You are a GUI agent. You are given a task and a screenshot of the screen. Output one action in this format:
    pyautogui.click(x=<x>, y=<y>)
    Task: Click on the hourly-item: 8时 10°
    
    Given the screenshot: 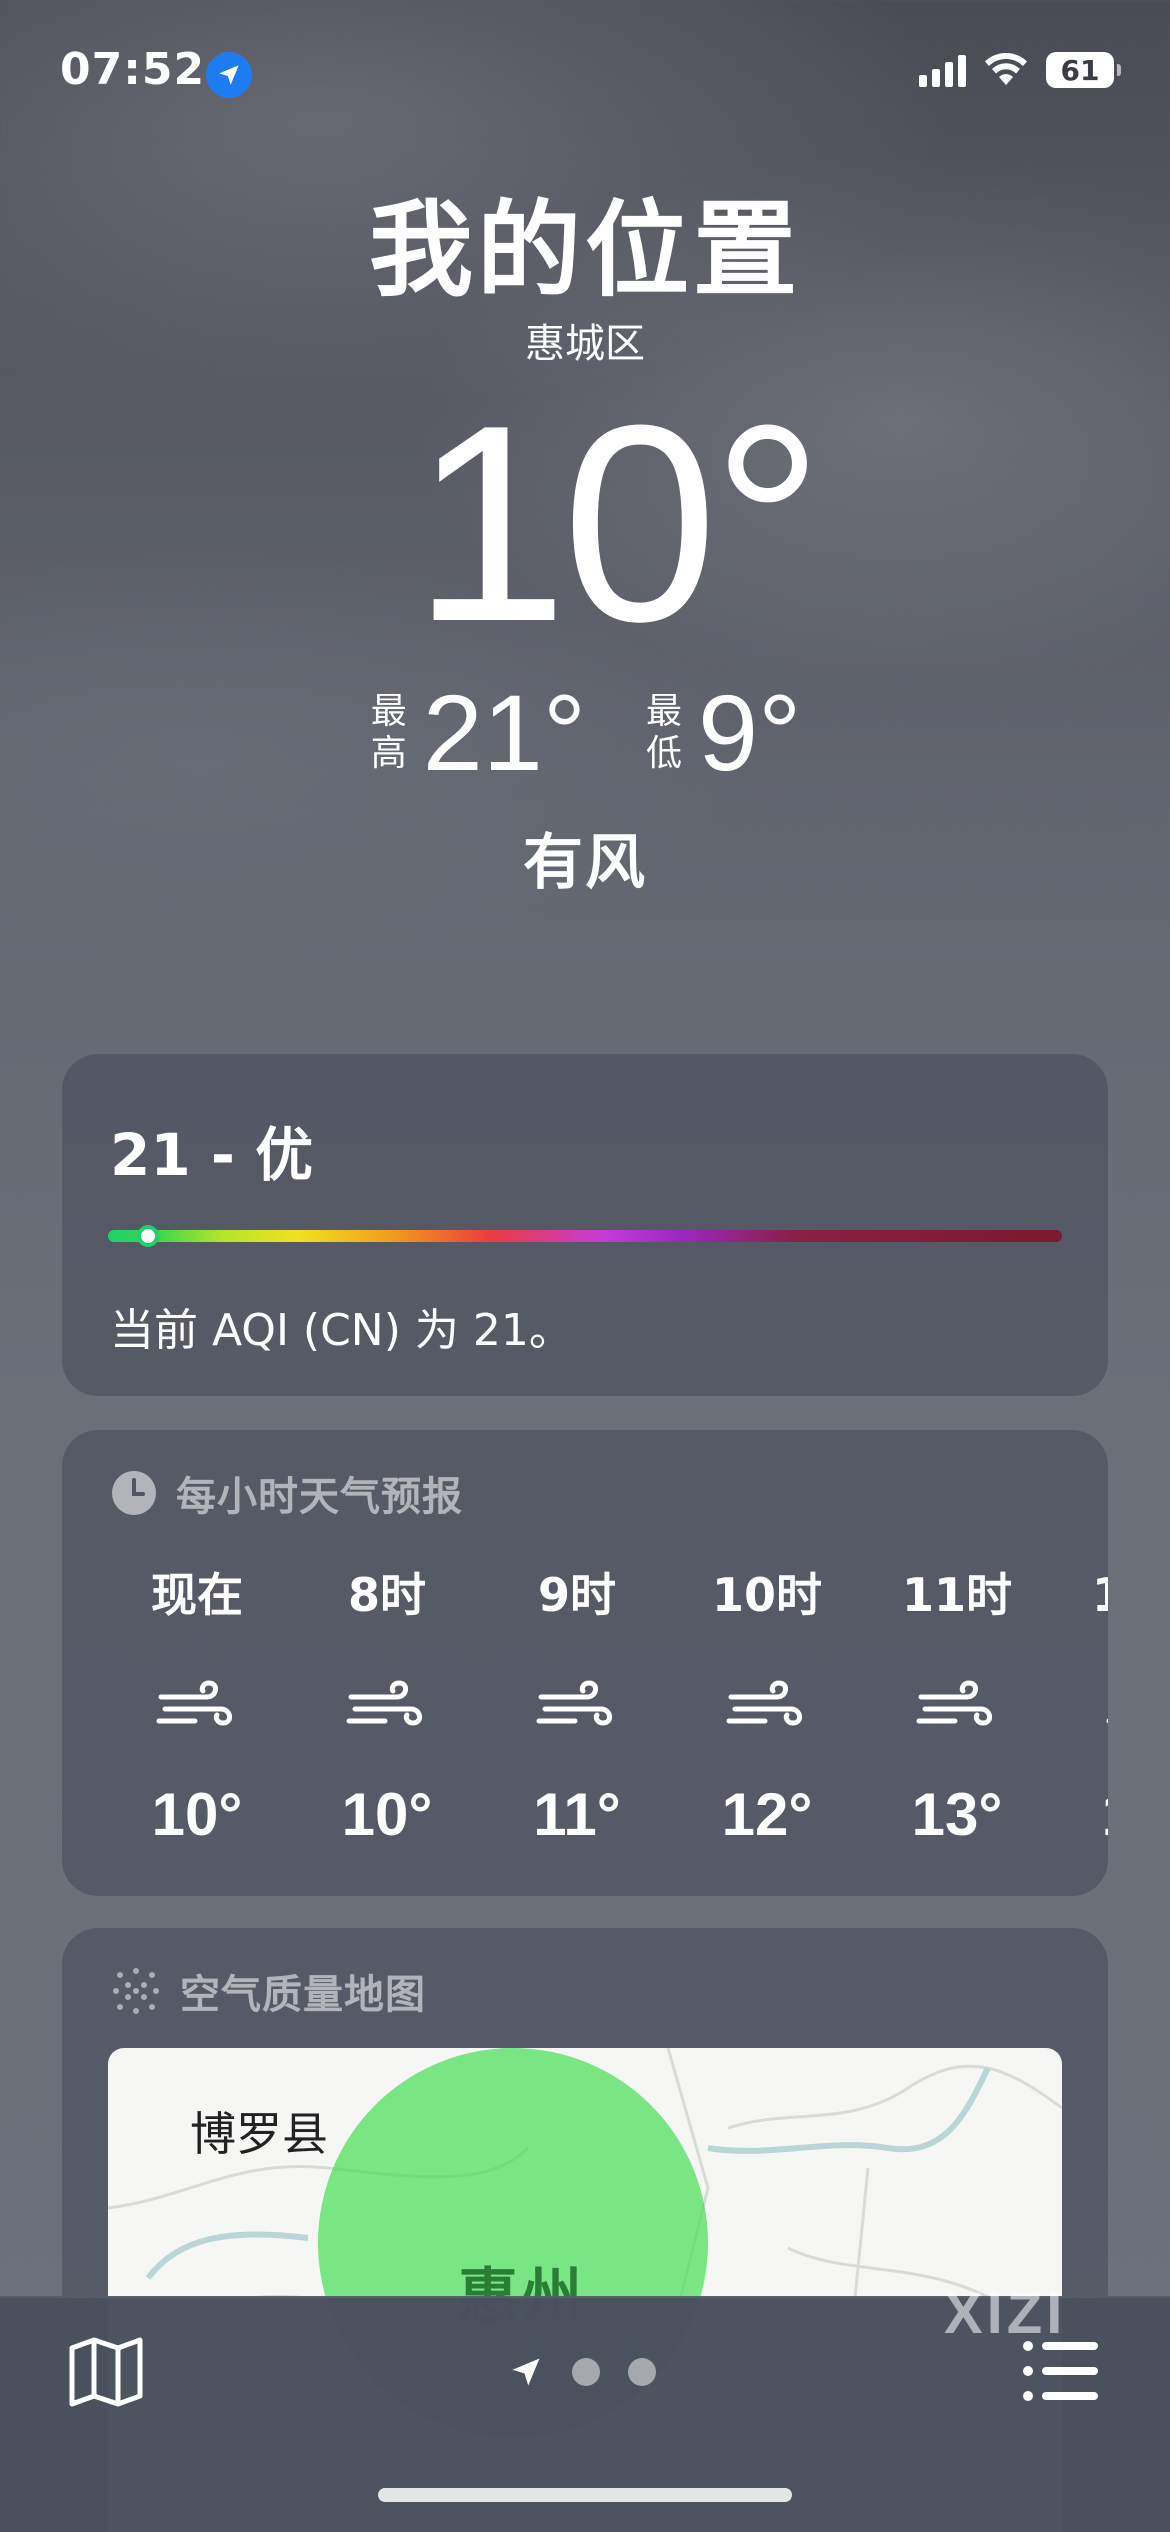 What is the action you would take?
    pyautogui.click(x=387, y=1705)
    